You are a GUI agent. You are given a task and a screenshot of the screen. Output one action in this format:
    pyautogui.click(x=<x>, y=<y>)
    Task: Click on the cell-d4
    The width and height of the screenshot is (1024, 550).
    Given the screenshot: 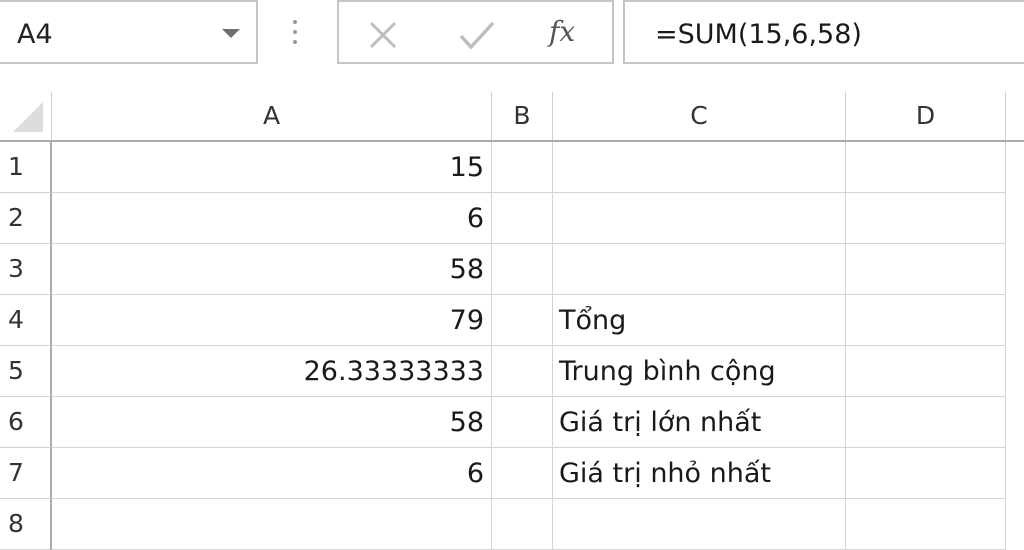 What is the action you would take?
    pyautogui.click(x=926, y=320)
    